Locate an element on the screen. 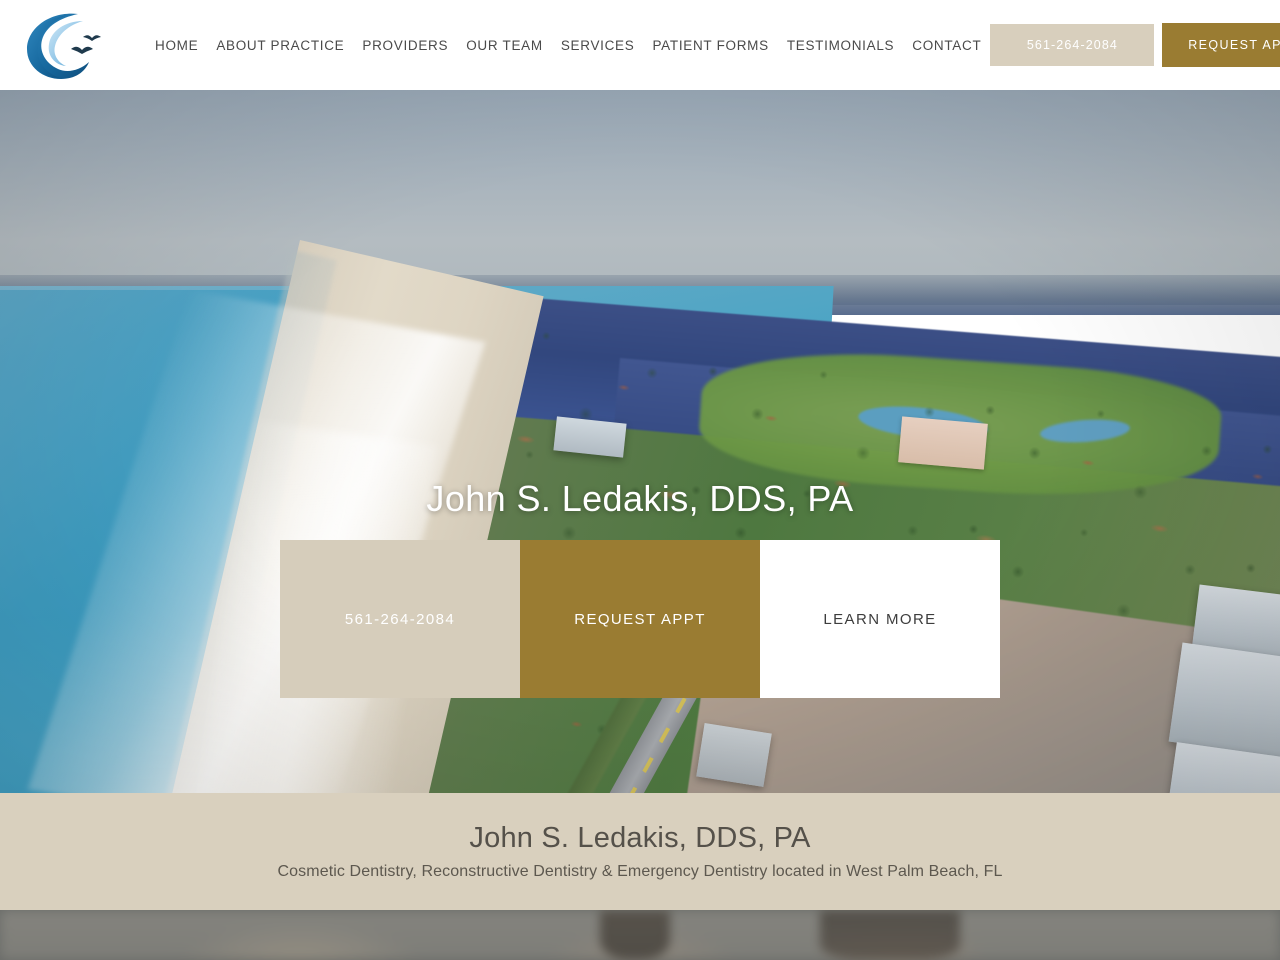  nav-item-contact: CONTACT is located at coordinates (946, 45).